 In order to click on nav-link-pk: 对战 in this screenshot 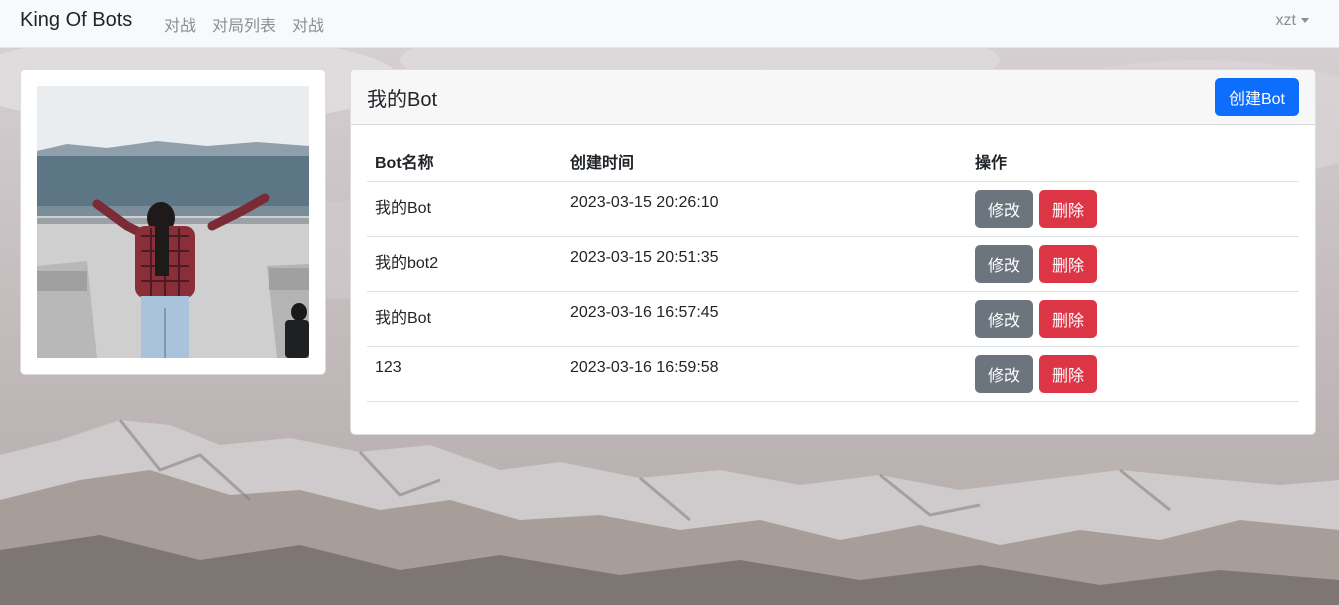, I will do `click(180, 24)`.